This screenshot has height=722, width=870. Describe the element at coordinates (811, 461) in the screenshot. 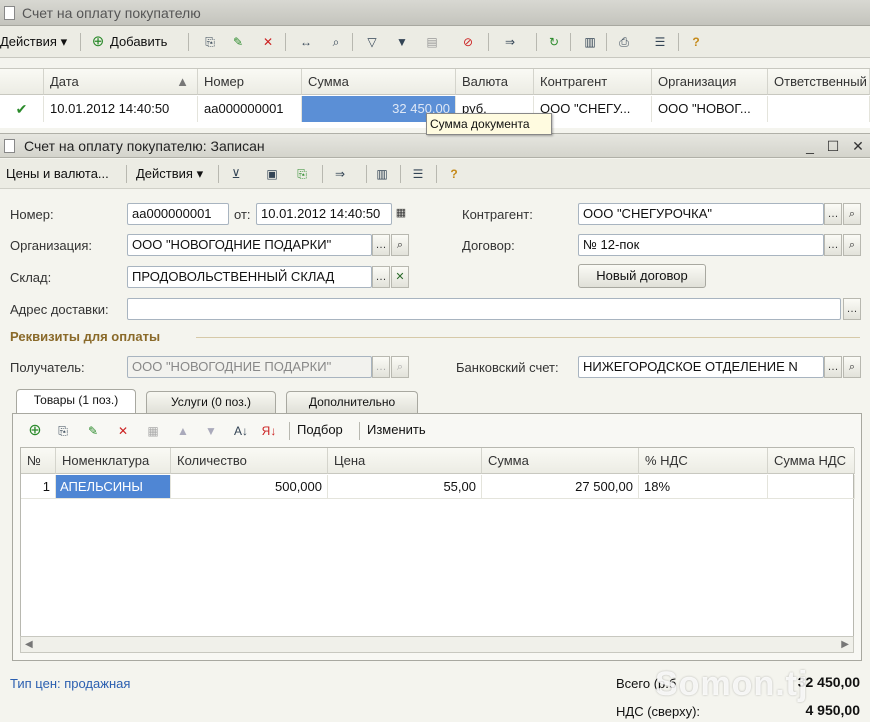

I see `column-header-vat-sum: Сумма НДС` at that location.